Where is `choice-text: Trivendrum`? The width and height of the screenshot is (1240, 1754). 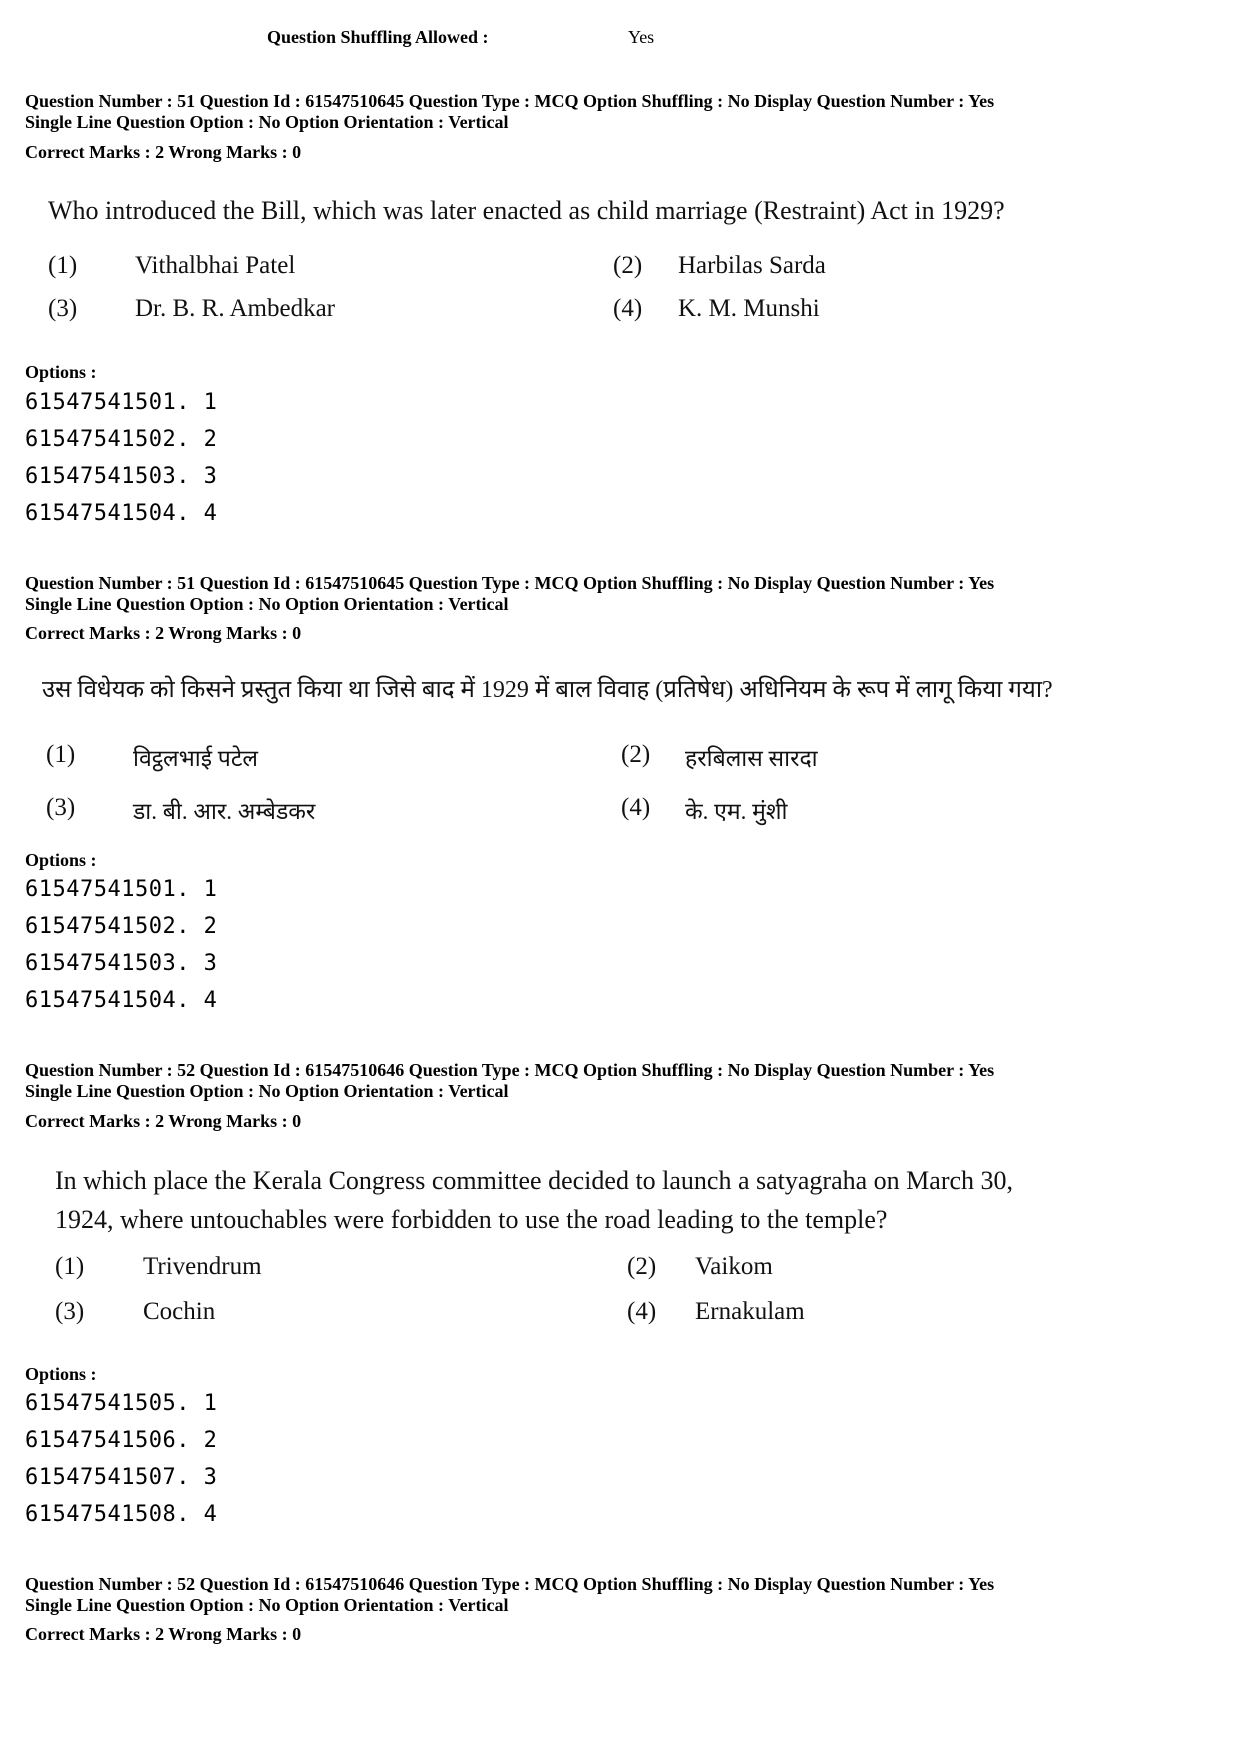
choice-text: Trivendrum is located at coordinates (202, 1266).